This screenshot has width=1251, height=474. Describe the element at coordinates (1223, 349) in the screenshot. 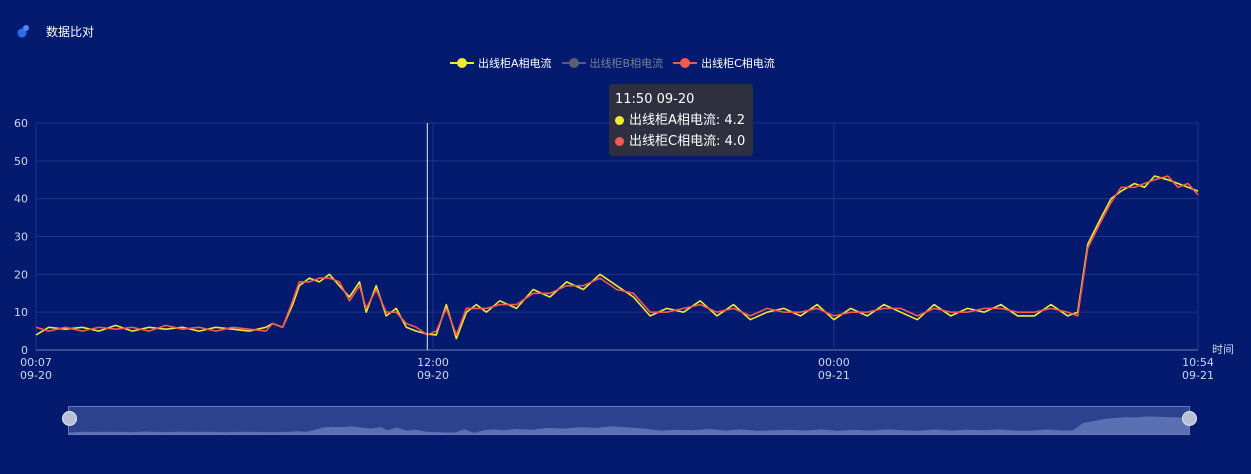

I see `x-axis-label: 时间` at that location.